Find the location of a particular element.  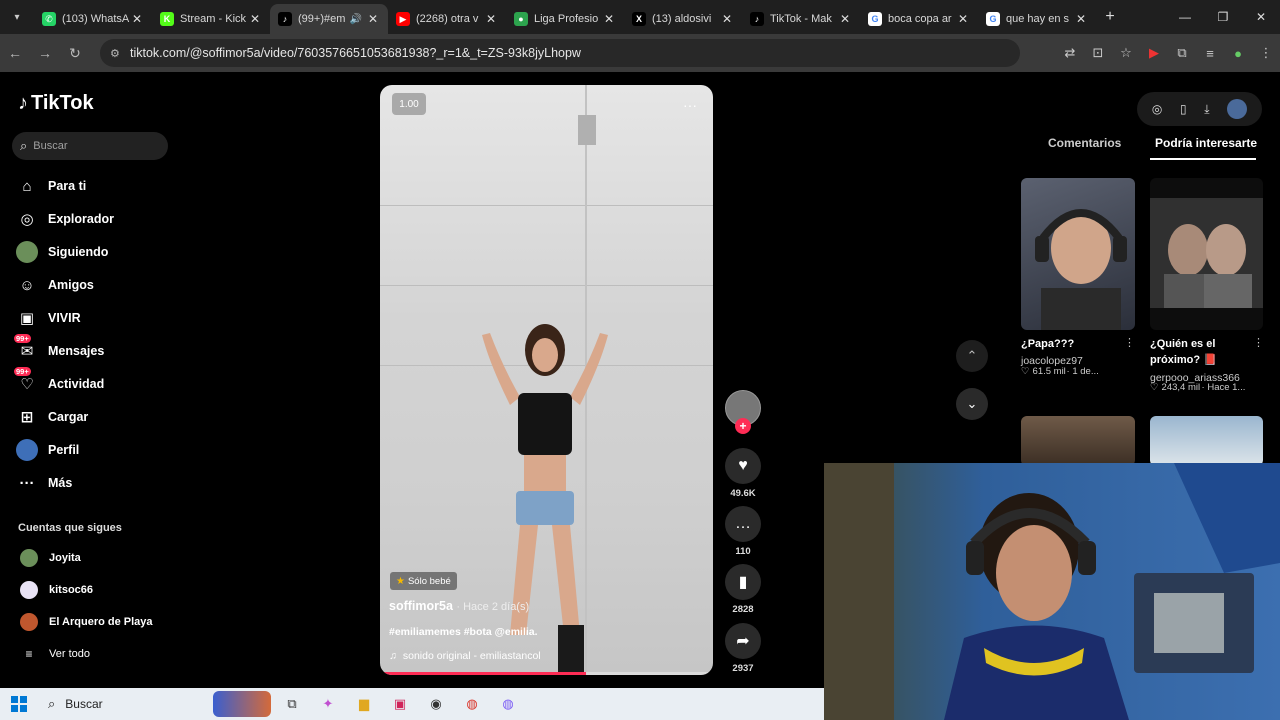

nav-item-vivir: ▣ VIVIR is located at coordinates (48, 318).